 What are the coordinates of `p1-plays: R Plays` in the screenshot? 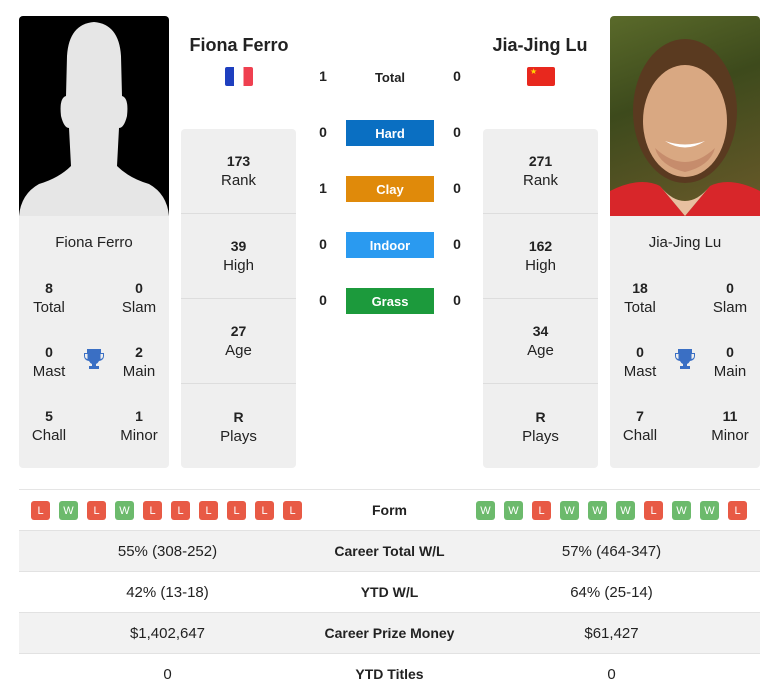 It's located at (238, 426).